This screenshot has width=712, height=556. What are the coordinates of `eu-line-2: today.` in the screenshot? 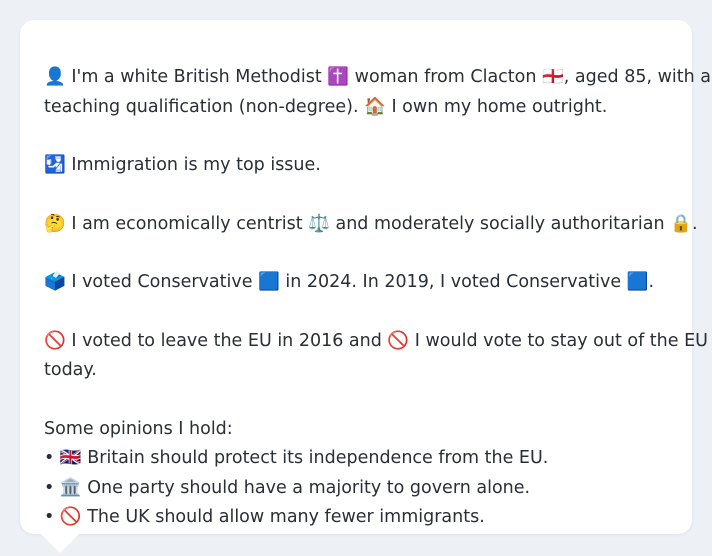 It's located at (70, 370).